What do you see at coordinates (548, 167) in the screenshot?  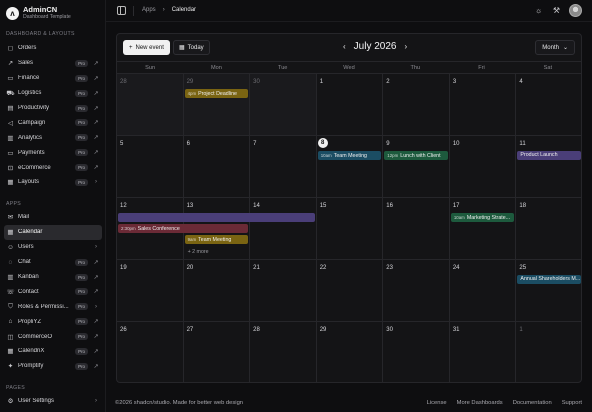 I see `day-cell: 11` at bounding box center [548, 167].